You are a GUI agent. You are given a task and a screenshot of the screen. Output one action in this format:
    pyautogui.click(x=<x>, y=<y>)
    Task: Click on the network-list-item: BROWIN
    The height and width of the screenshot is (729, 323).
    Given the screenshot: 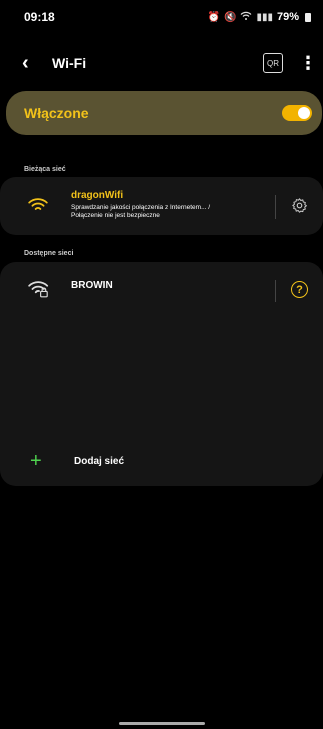 What is the action you would take?
    pyautogui.click(x=92, y=285)
    